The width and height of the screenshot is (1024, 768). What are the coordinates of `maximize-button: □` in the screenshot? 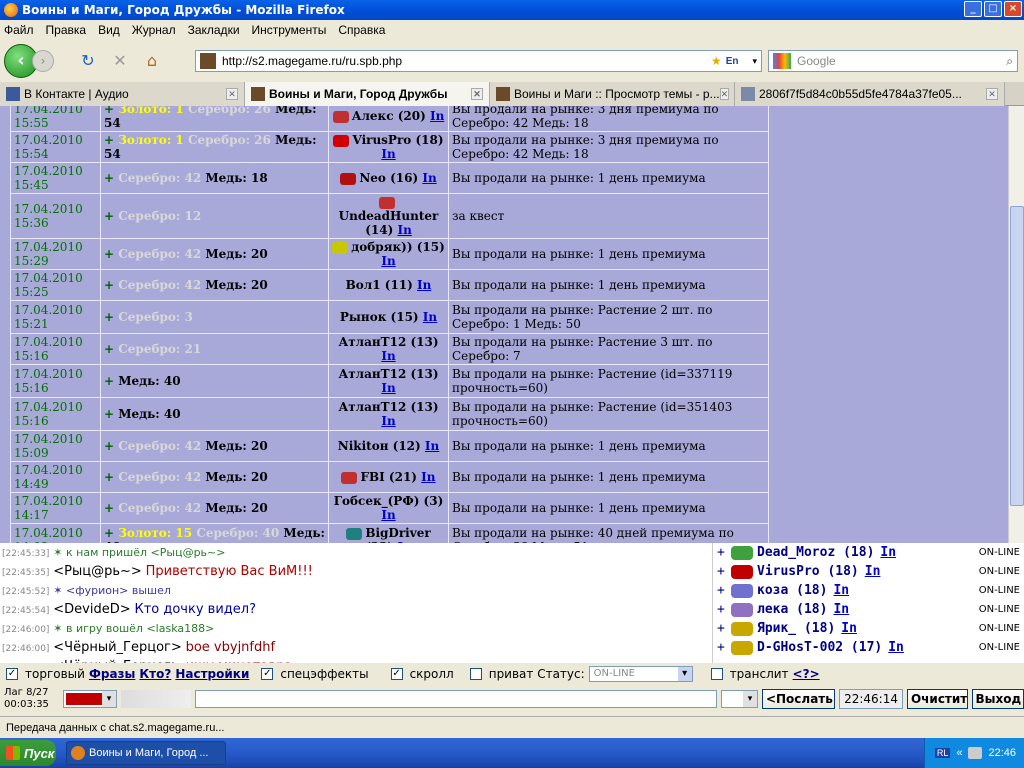 It's located at (993, 9).